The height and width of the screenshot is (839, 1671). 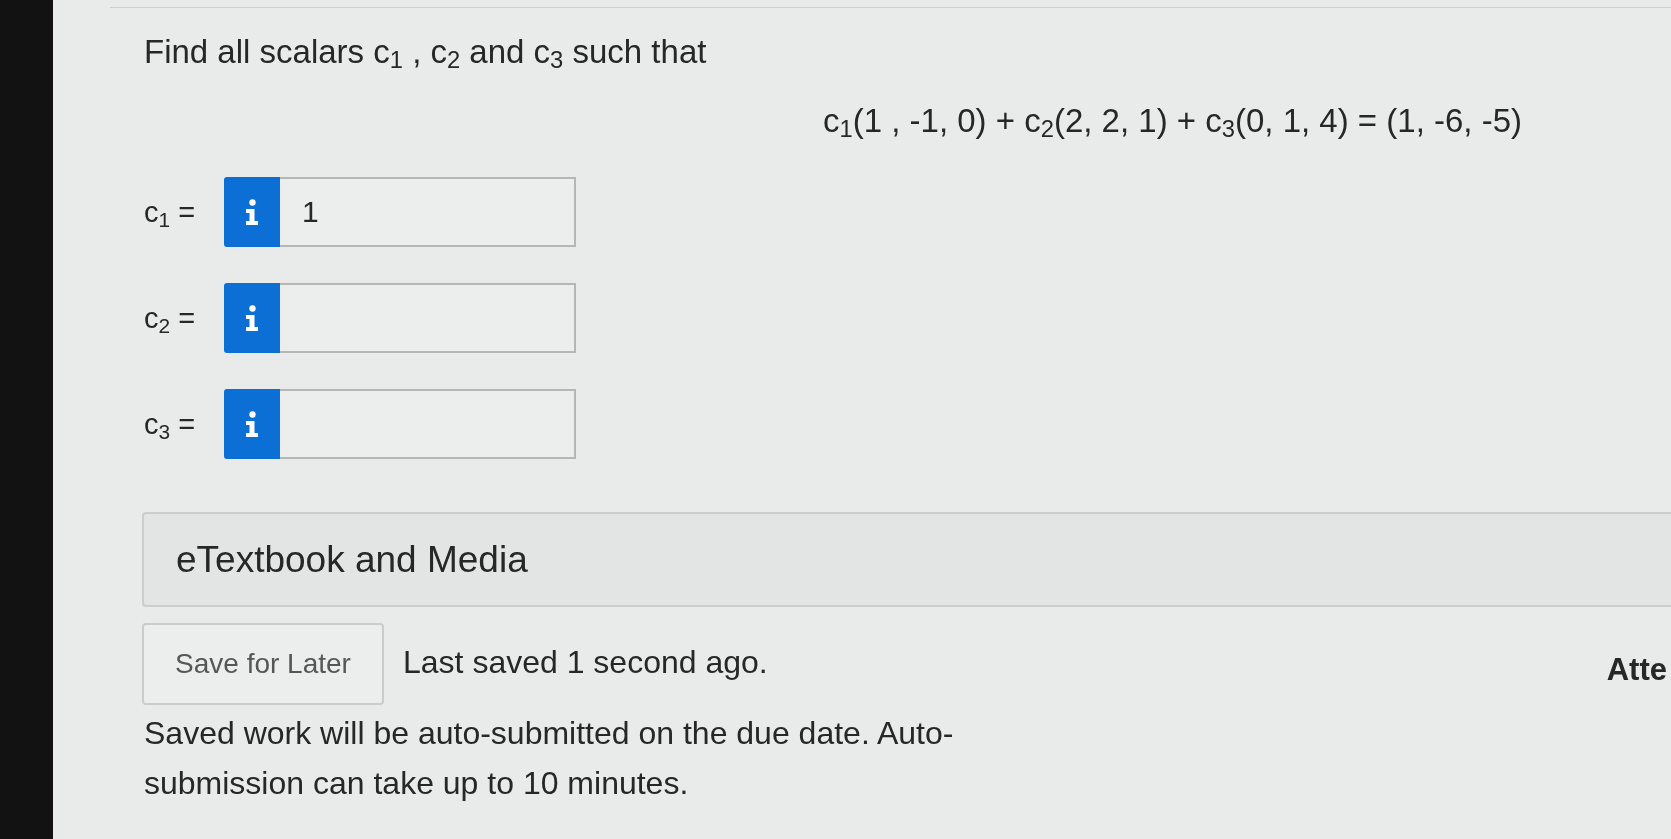 What do you see at coordinates (170, 212) in the screenshot?
I see `answer-label: c$_{1}$ =` at bounding box center [170, 212].